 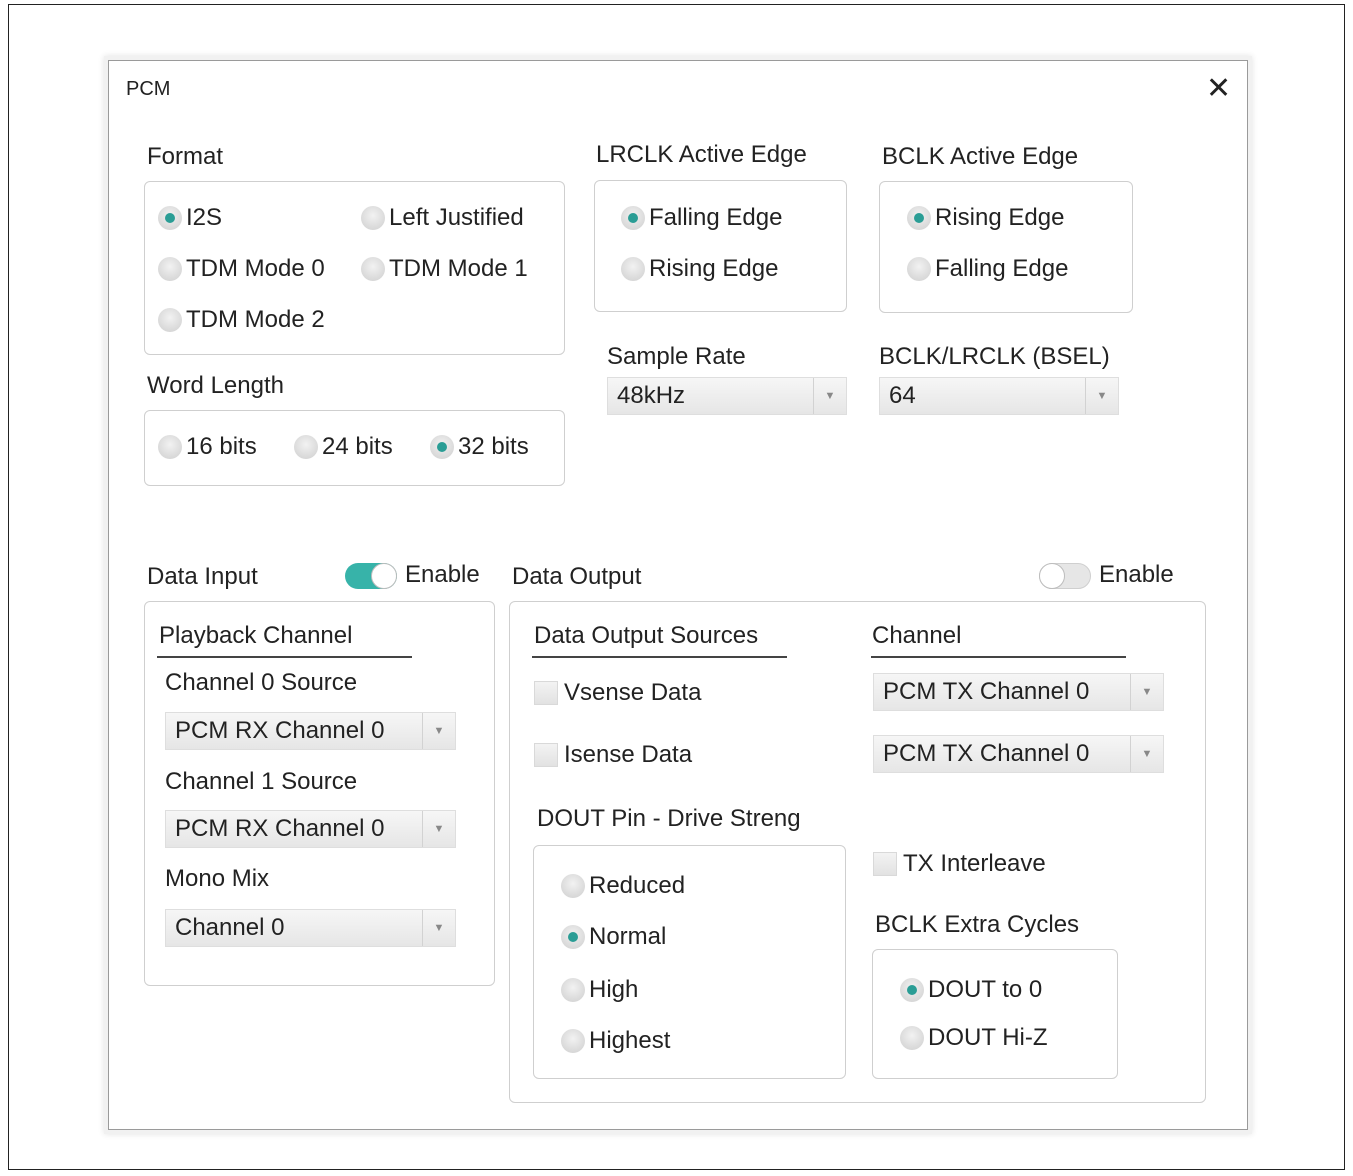 What do you see at coordinates (701, 154) in the screenshot?
I see `lrclk-edge-label: LRCLK Active Edge` at bounding box center [701, 154].